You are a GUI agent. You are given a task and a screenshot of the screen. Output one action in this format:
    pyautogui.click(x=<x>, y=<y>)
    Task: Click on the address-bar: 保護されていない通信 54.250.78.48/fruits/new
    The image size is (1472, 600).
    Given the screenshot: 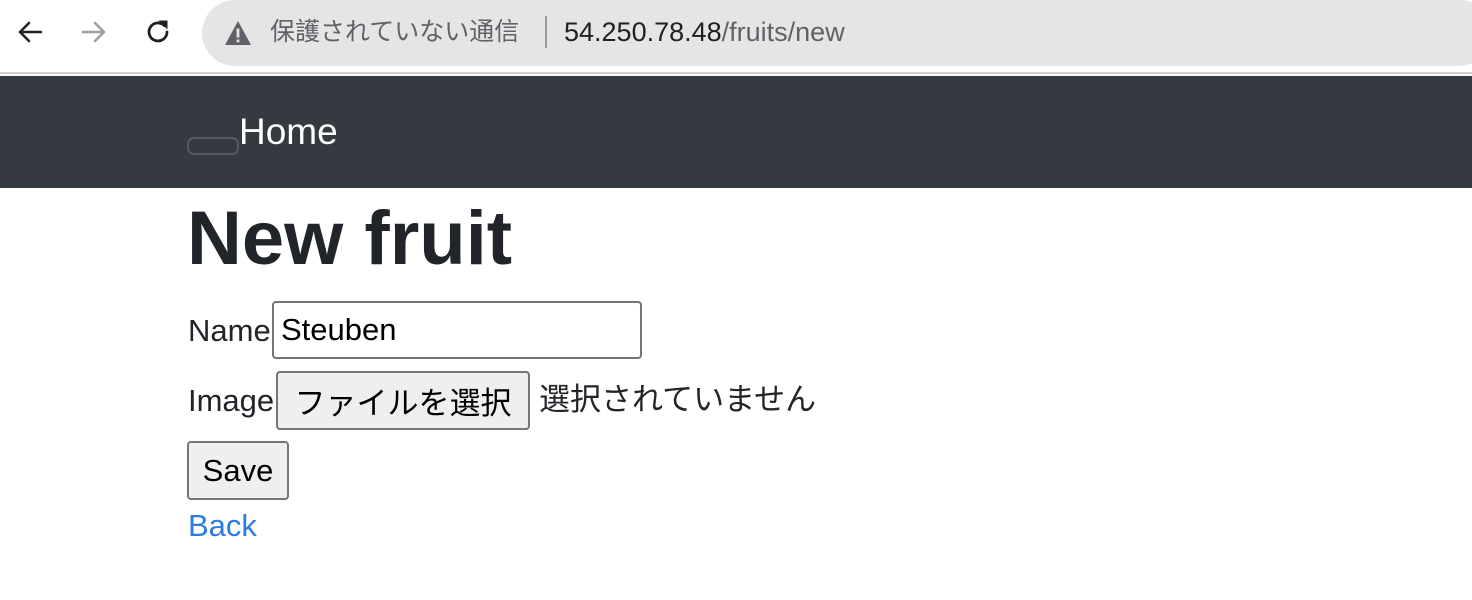 What is the action you would take?
    pyautogui.click(x=837, y=33)
    